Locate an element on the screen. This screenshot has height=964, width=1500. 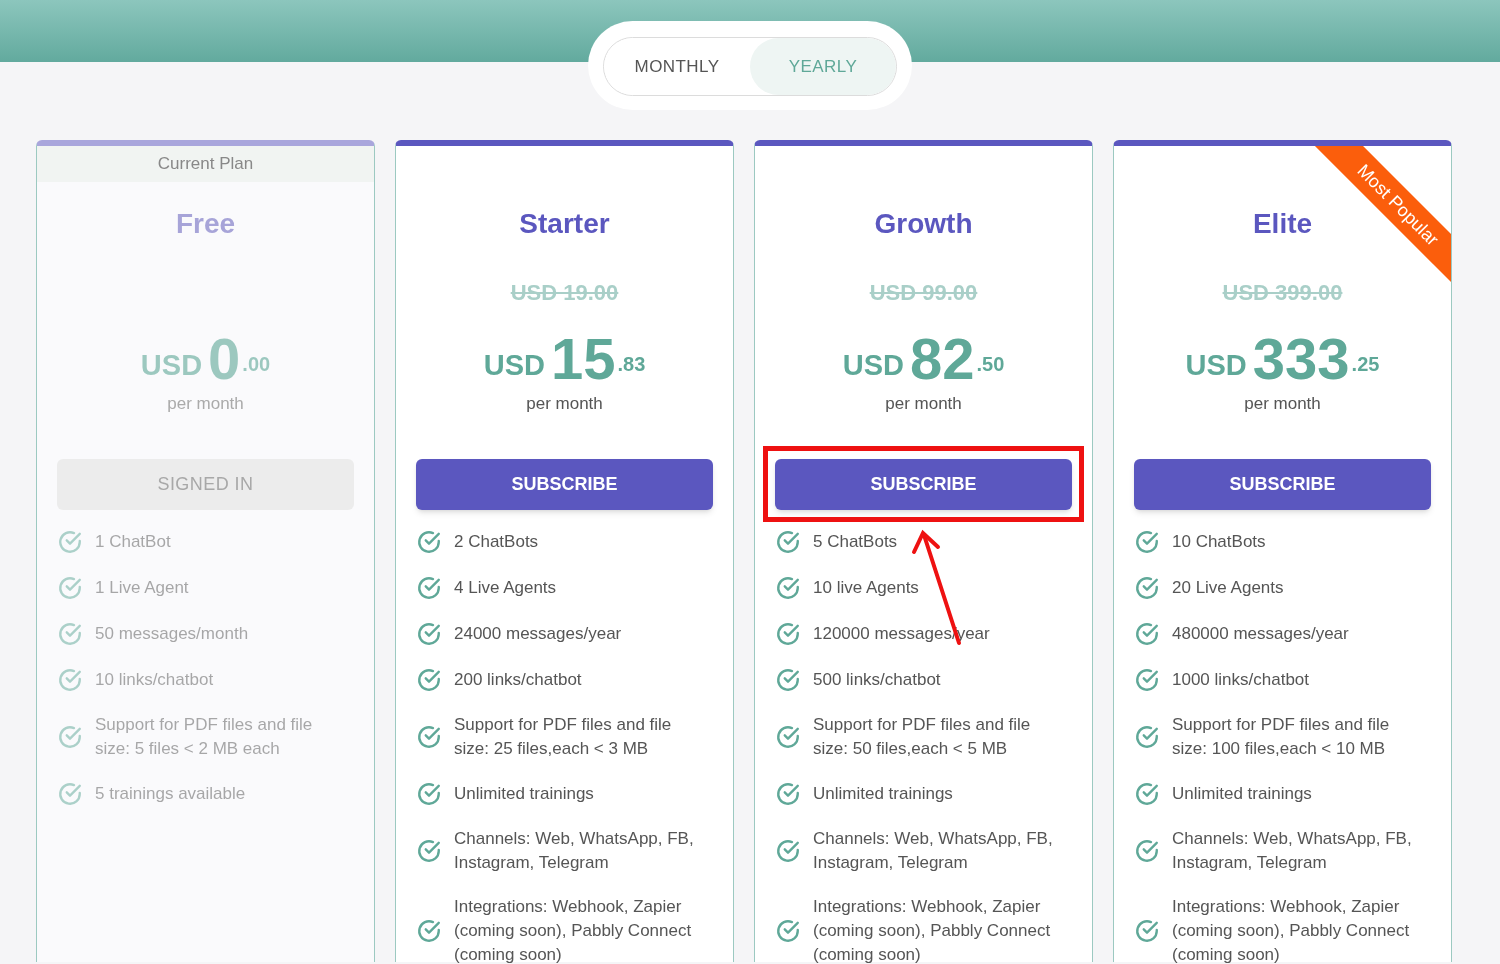
feature-text: 200 links/chatbot is located at coordinates (518, 680).